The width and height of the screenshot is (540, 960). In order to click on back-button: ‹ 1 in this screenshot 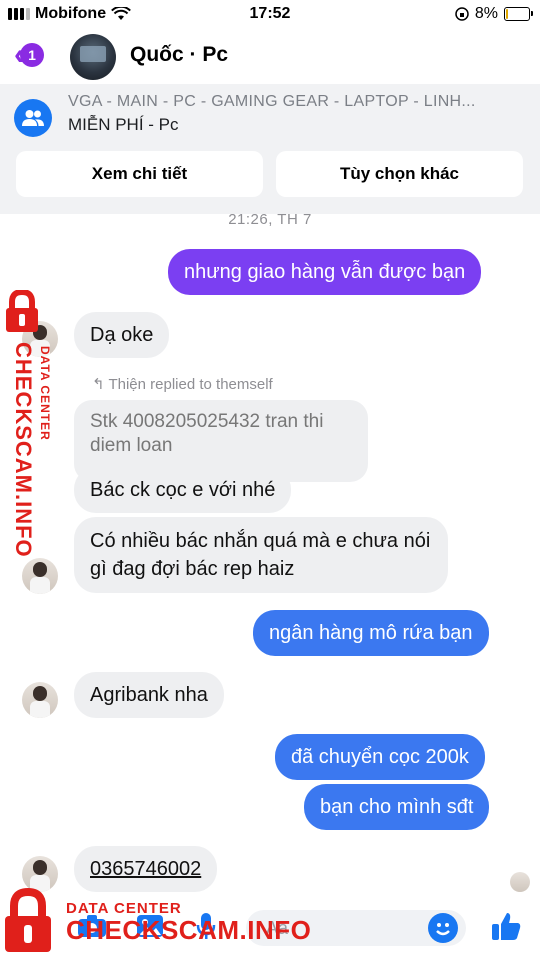, I will do `click(29, 55)`.